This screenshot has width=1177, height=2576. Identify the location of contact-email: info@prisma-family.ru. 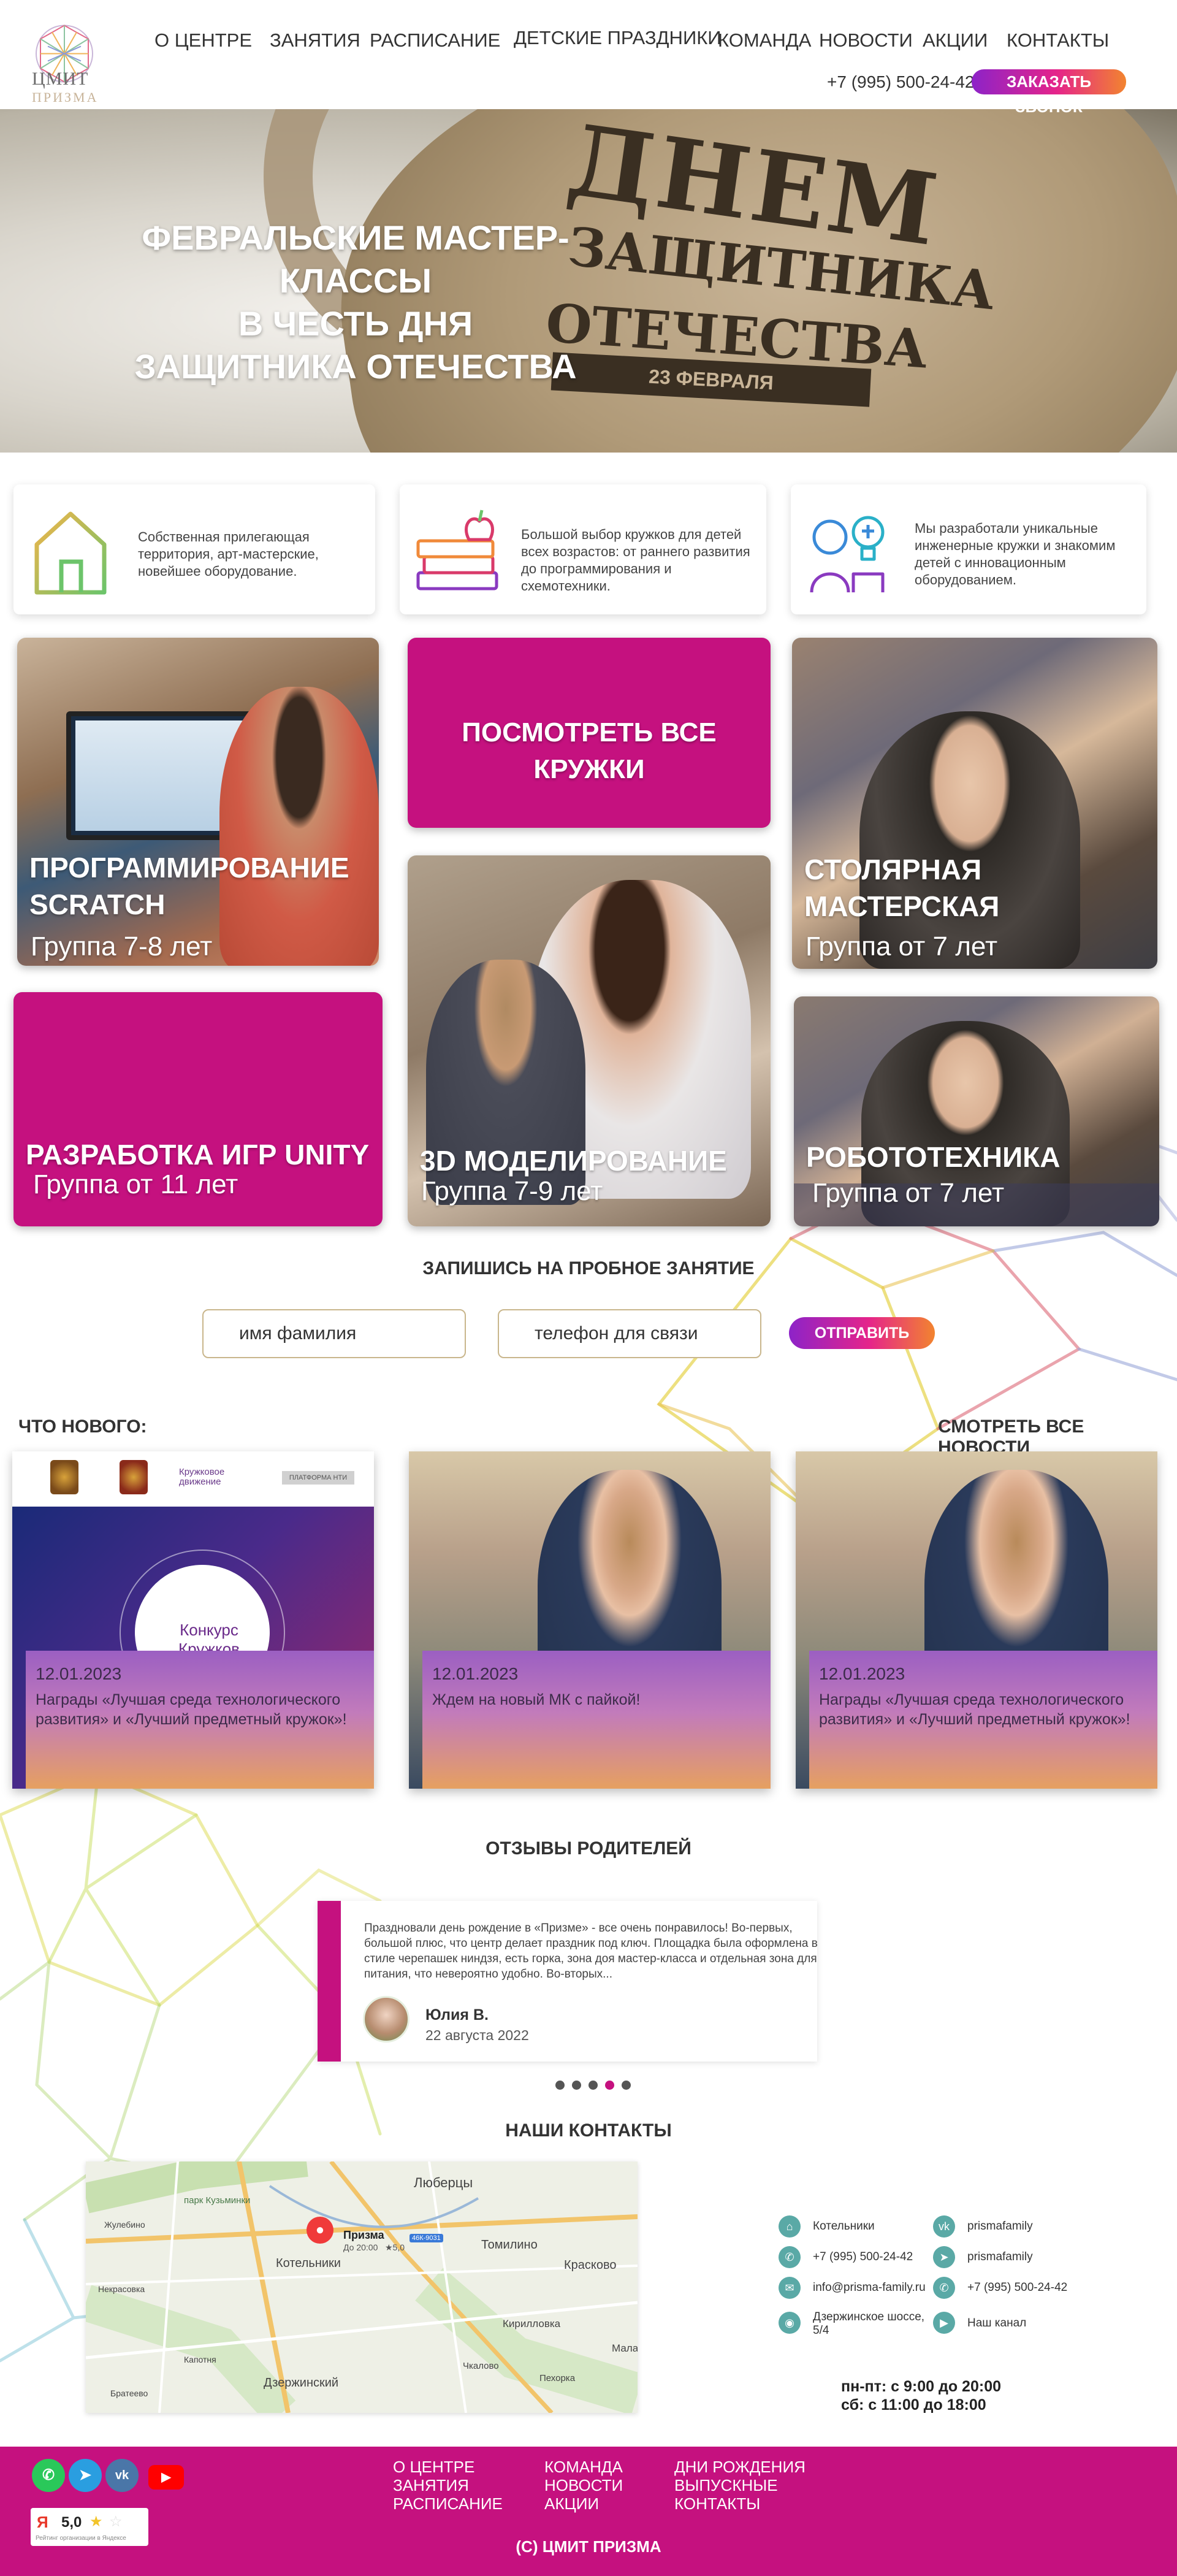
(869, 2288).